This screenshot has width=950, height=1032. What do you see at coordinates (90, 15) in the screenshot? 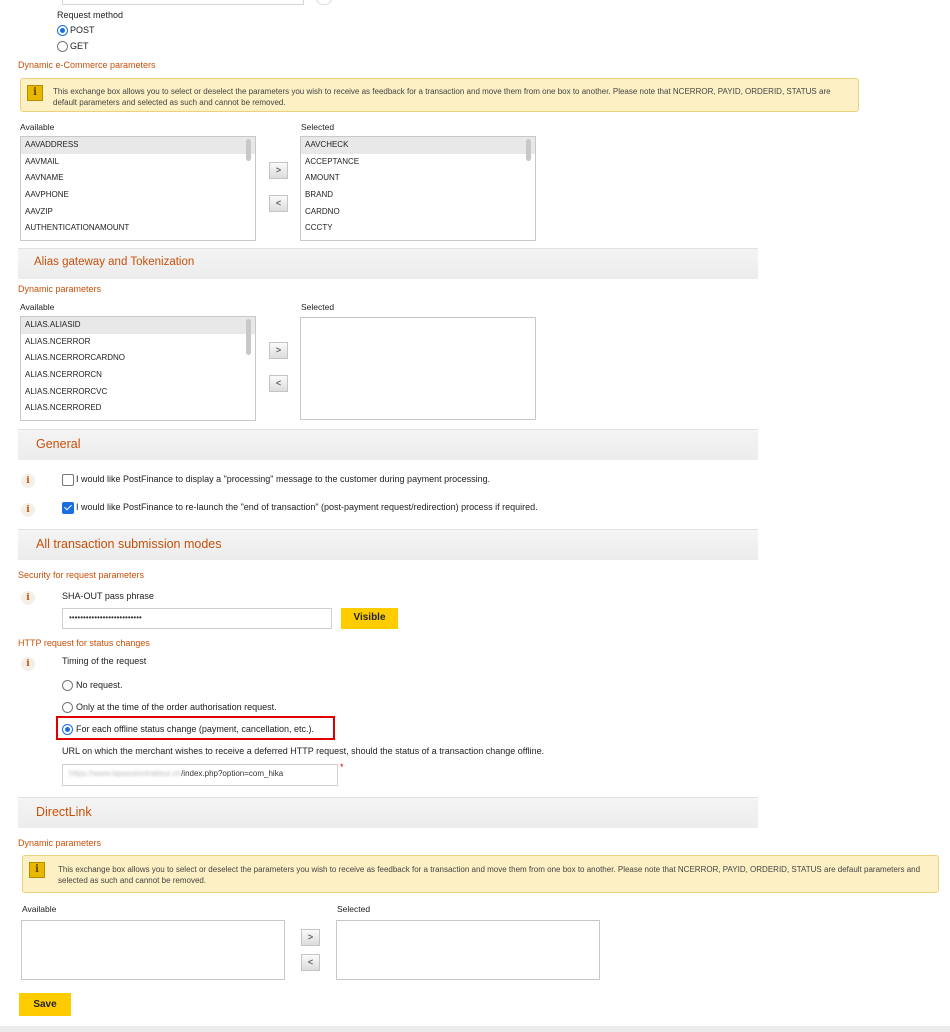
I see `request-method-label: Request method` at bounding box center [90, 15].